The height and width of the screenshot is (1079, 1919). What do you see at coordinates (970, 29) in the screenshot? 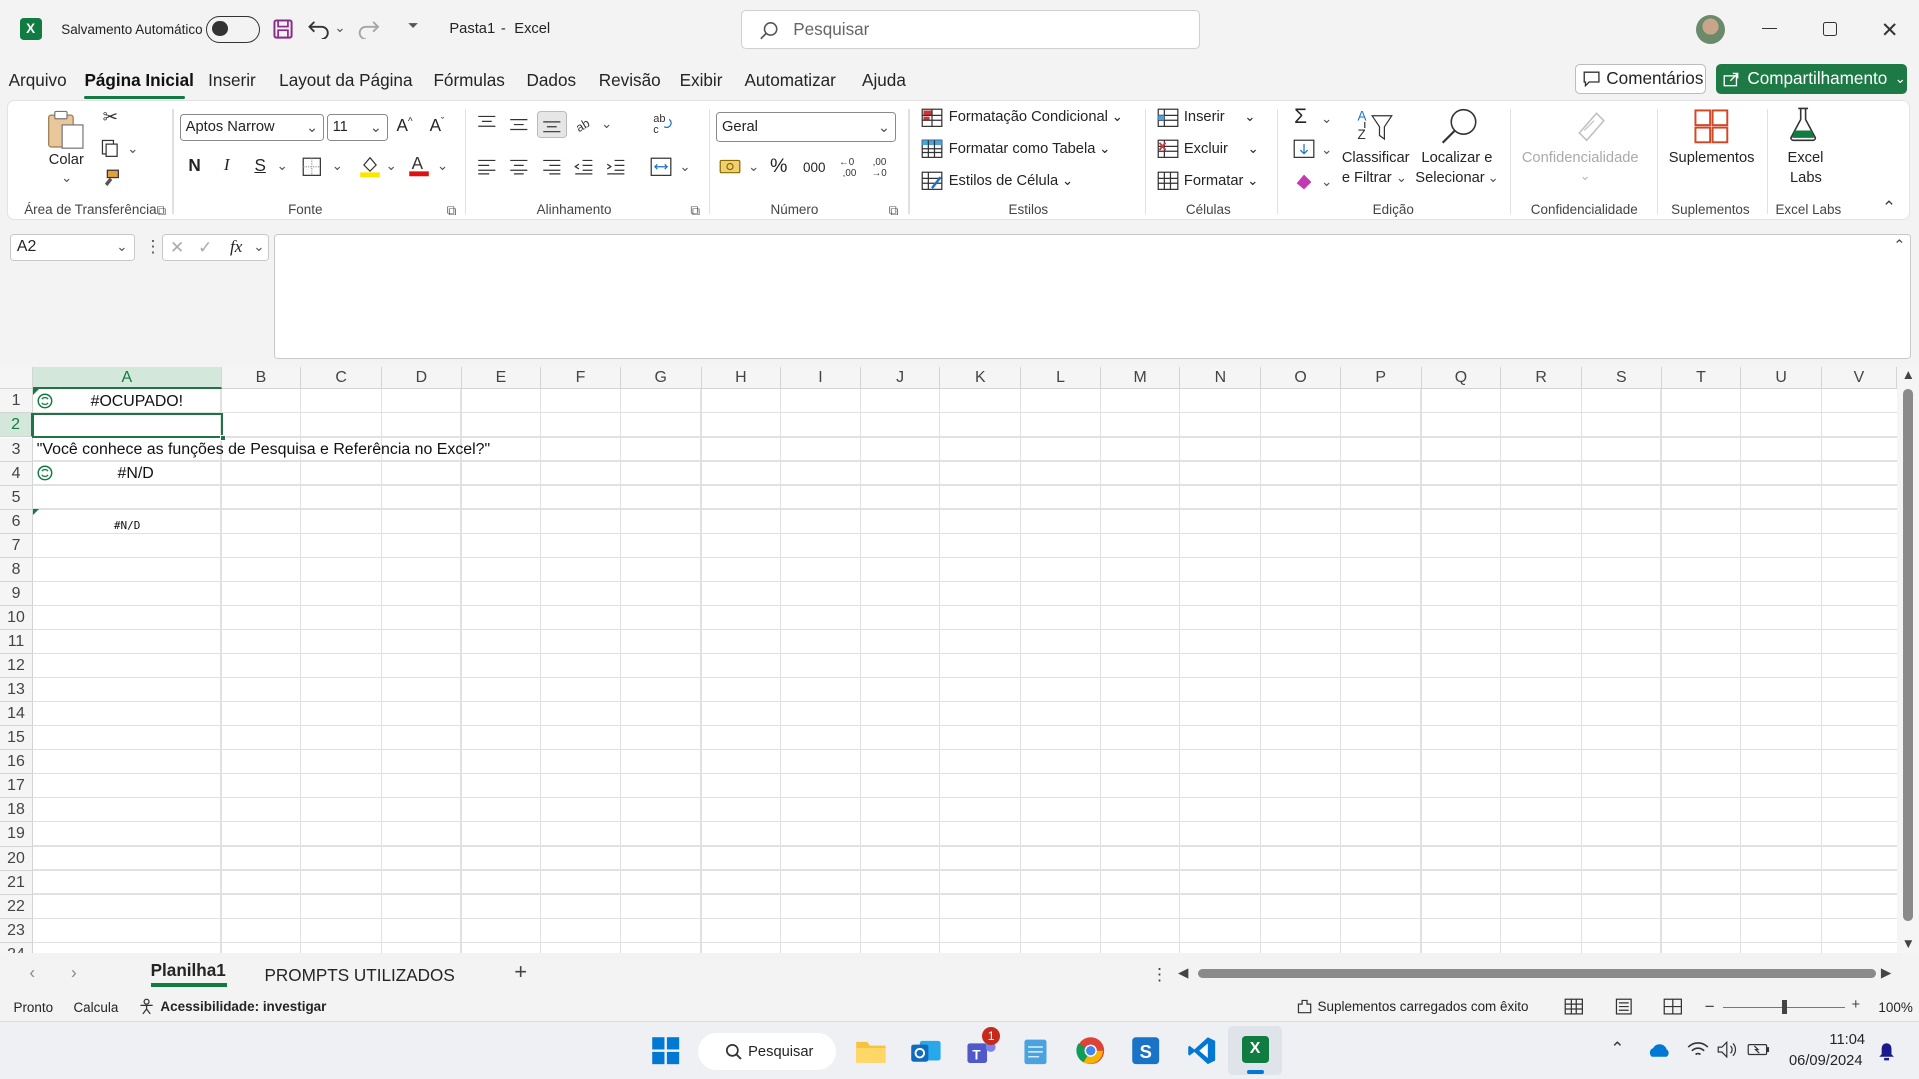
I see `search-box: Pesquisar` at bounding box center [970, 29].